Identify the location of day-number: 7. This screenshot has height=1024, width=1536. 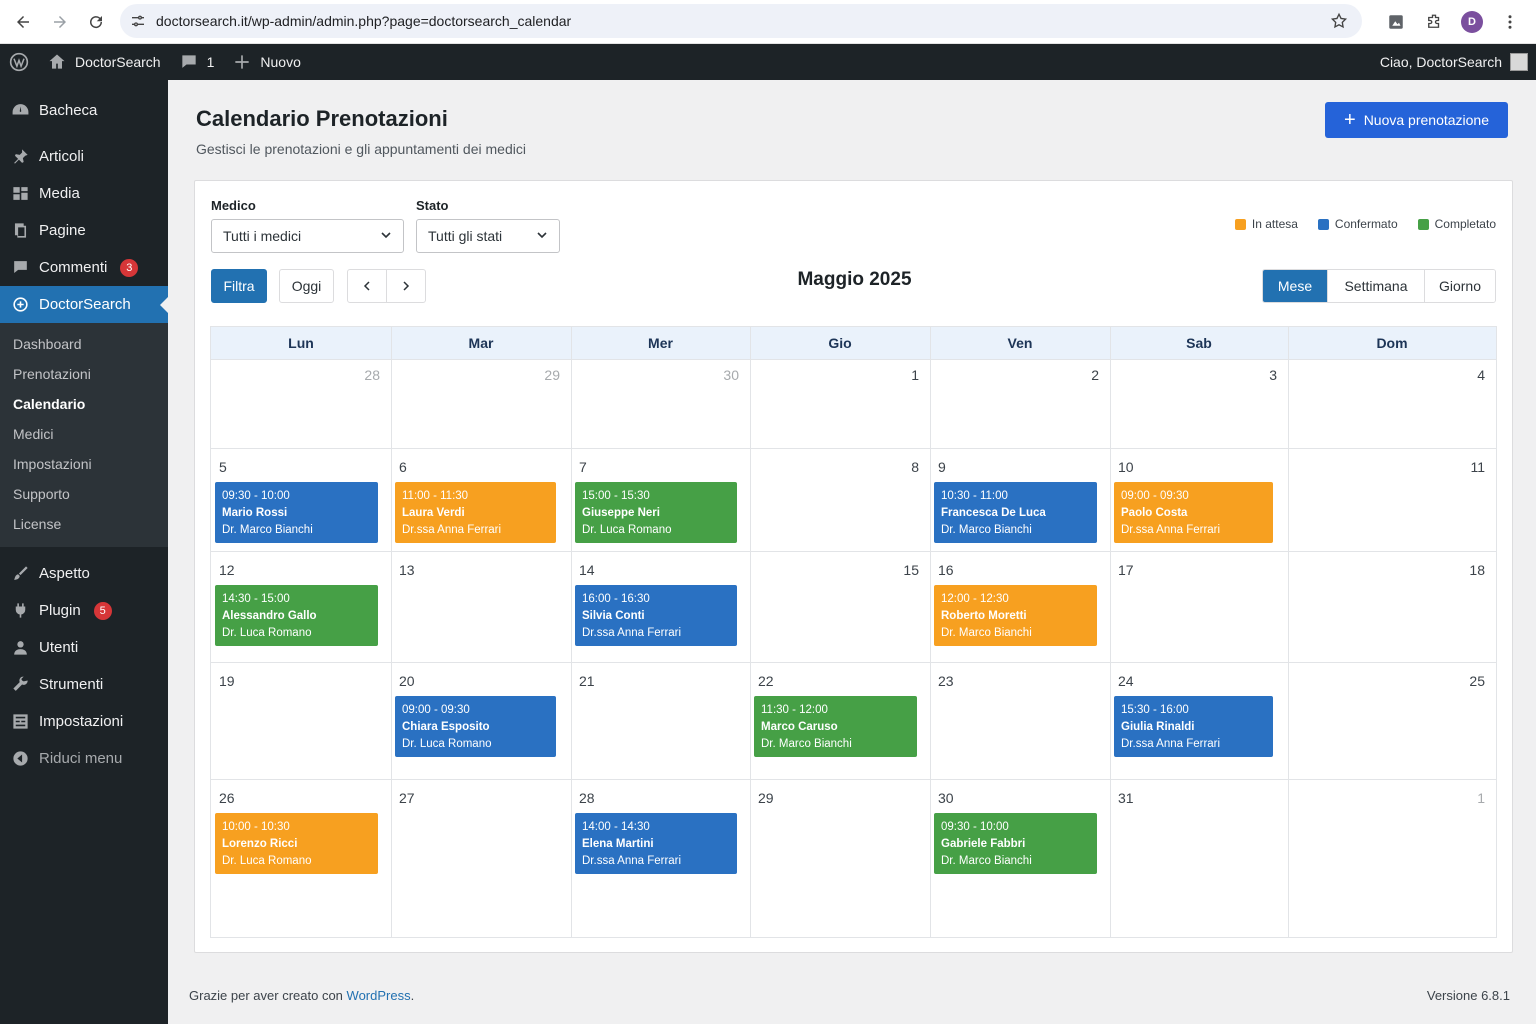
(583, 467).